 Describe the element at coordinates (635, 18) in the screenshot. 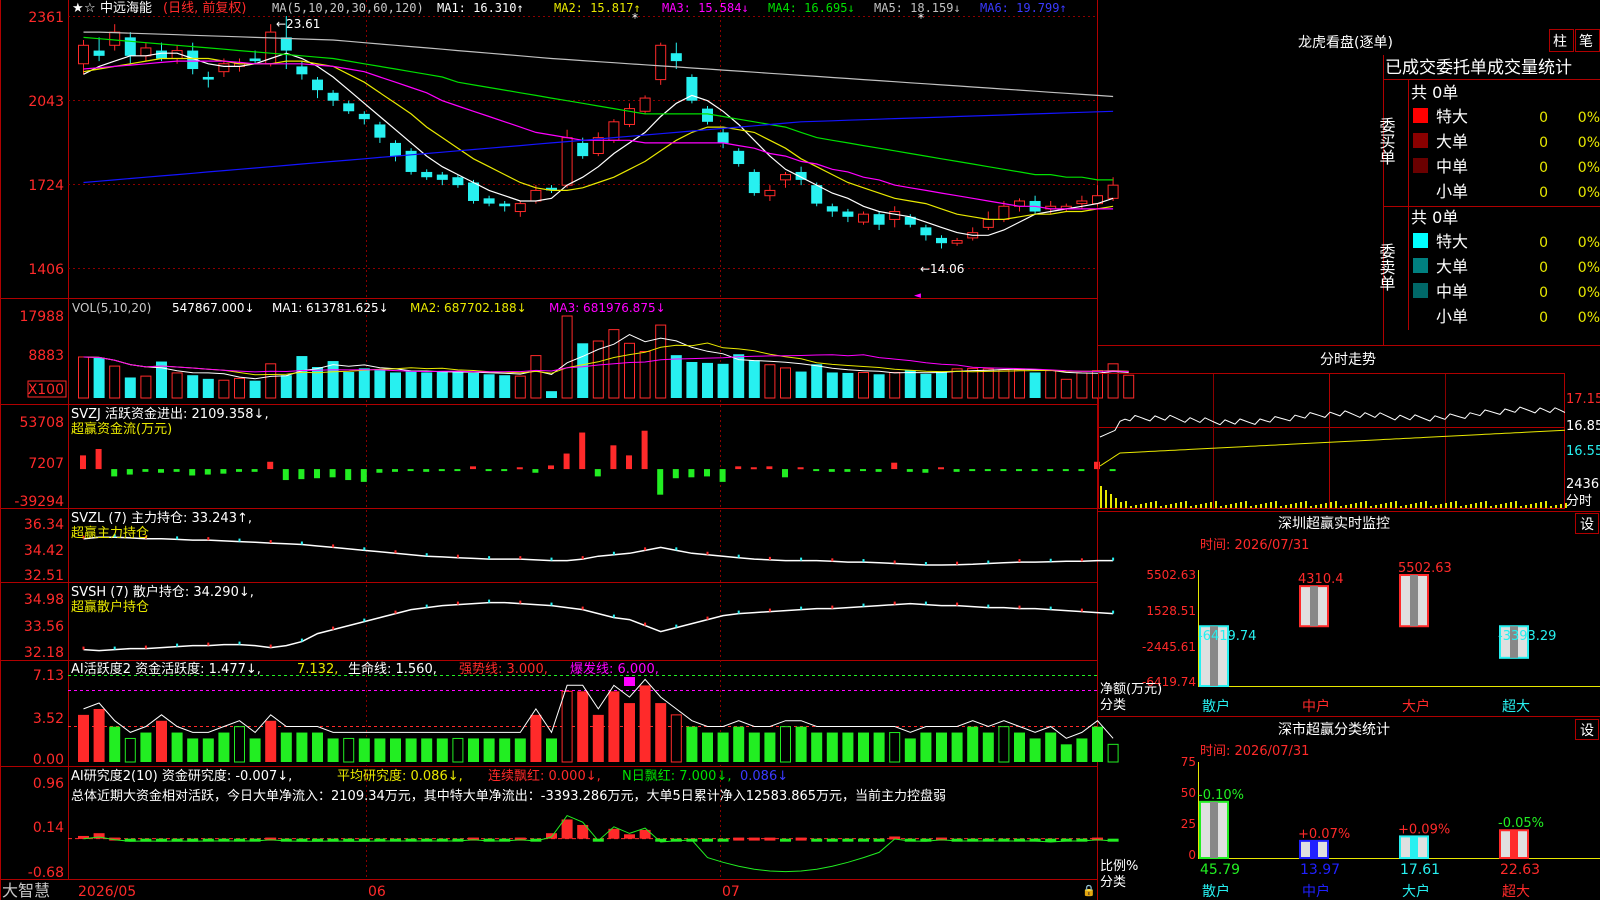

I see `star-marker: *` at that location.